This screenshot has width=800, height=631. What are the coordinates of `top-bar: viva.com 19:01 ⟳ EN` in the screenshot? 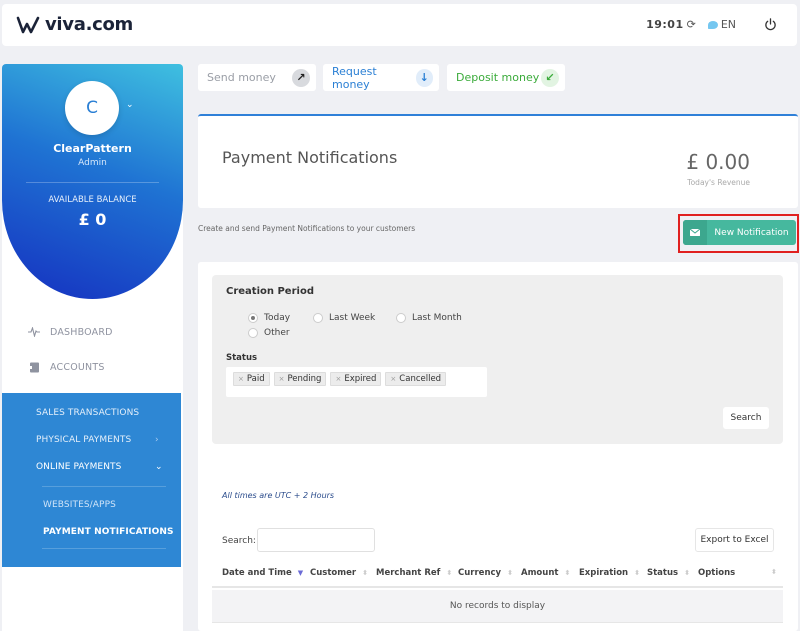 It's located at (399, 25).